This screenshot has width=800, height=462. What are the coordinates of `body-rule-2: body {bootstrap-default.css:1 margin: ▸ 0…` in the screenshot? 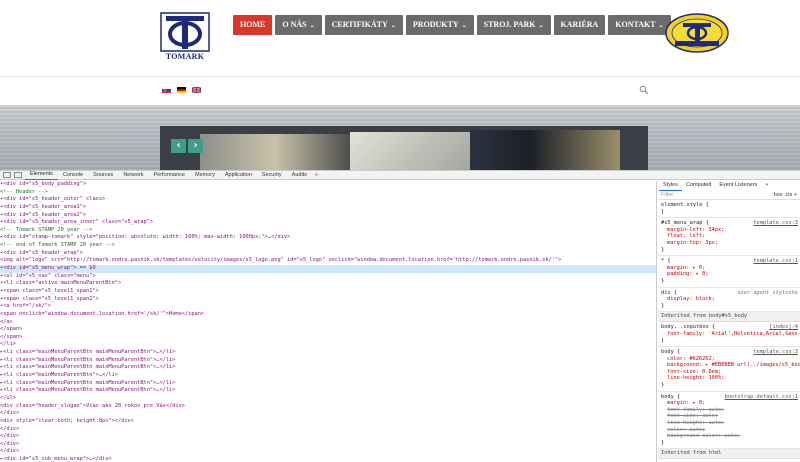 It's located at (729, 421).